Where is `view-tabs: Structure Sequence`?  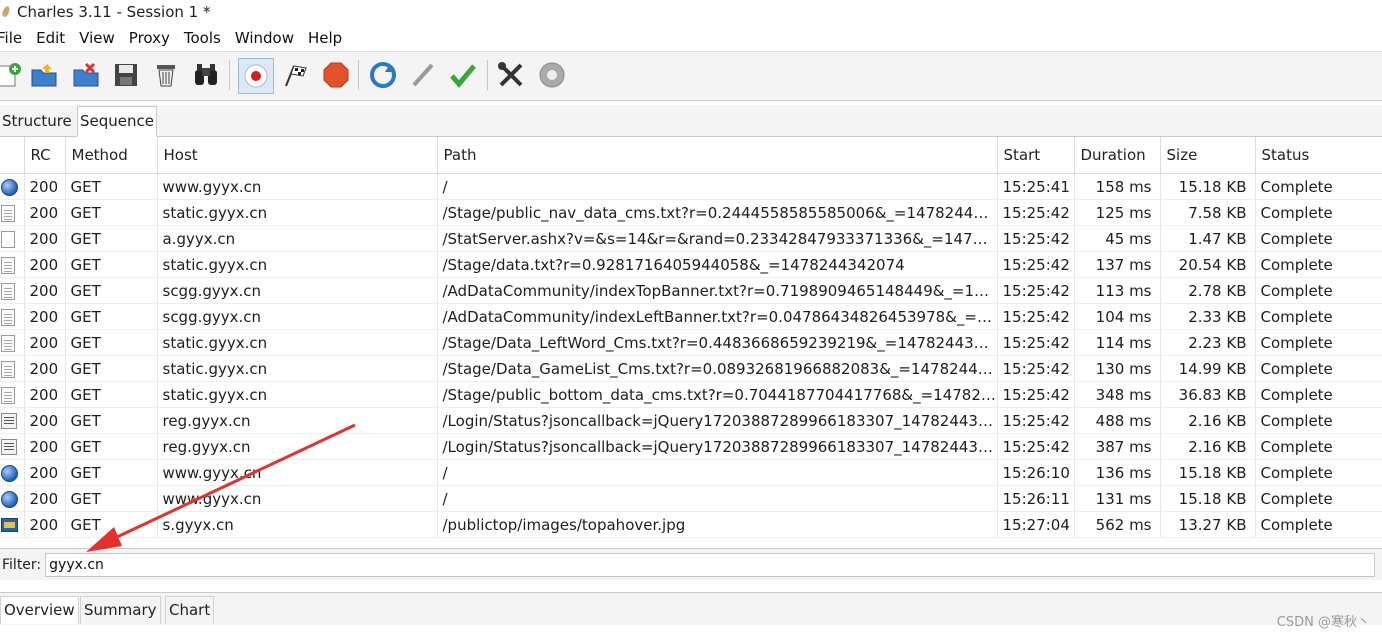
view-tabs: Structure Sequence is located at coordinates (691, 121).